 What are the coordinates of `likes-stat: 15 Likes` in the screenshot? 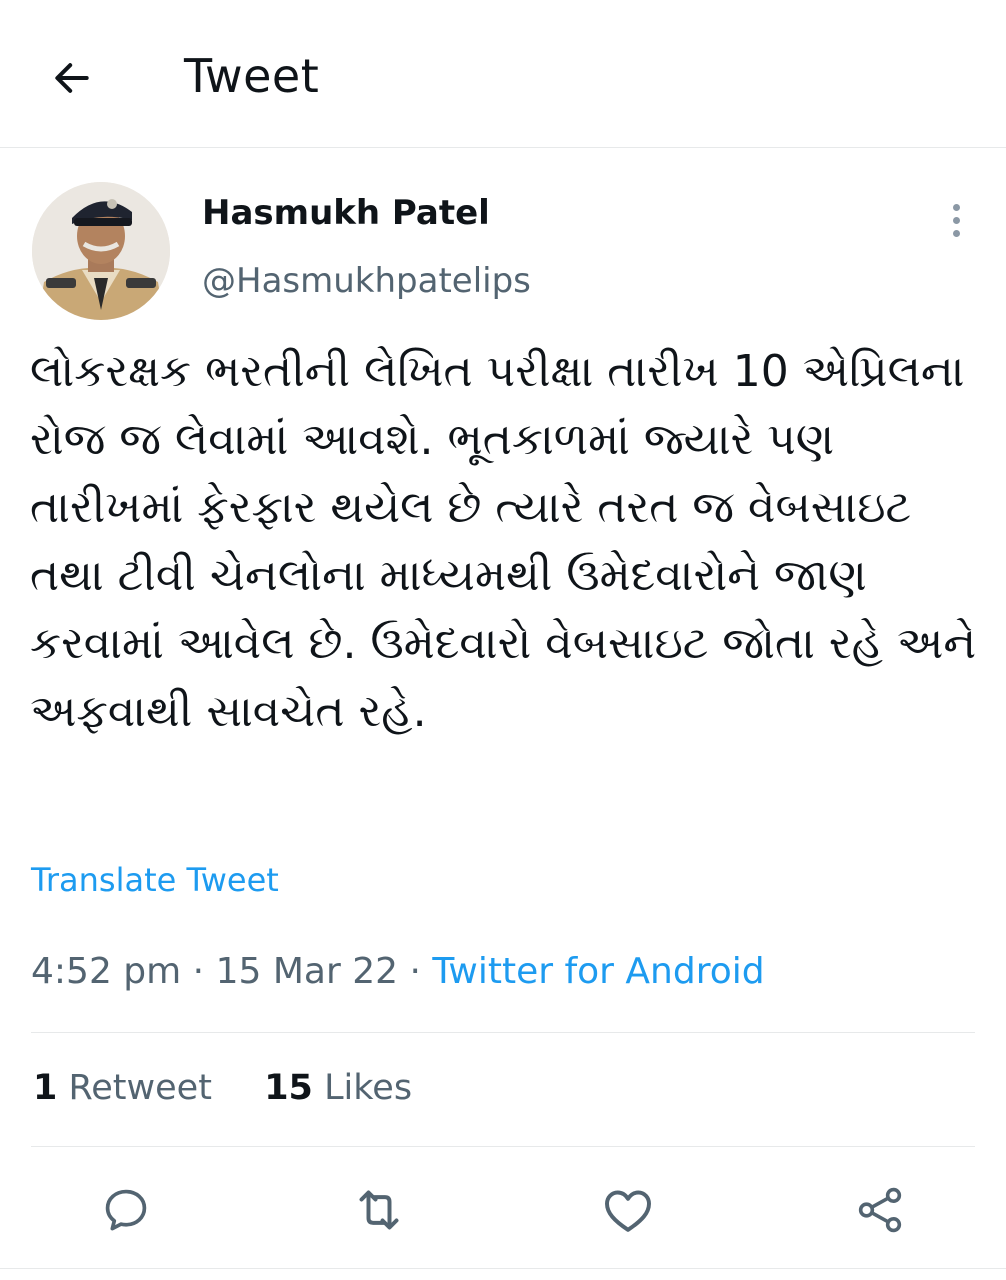 It's located at (338, 1088).